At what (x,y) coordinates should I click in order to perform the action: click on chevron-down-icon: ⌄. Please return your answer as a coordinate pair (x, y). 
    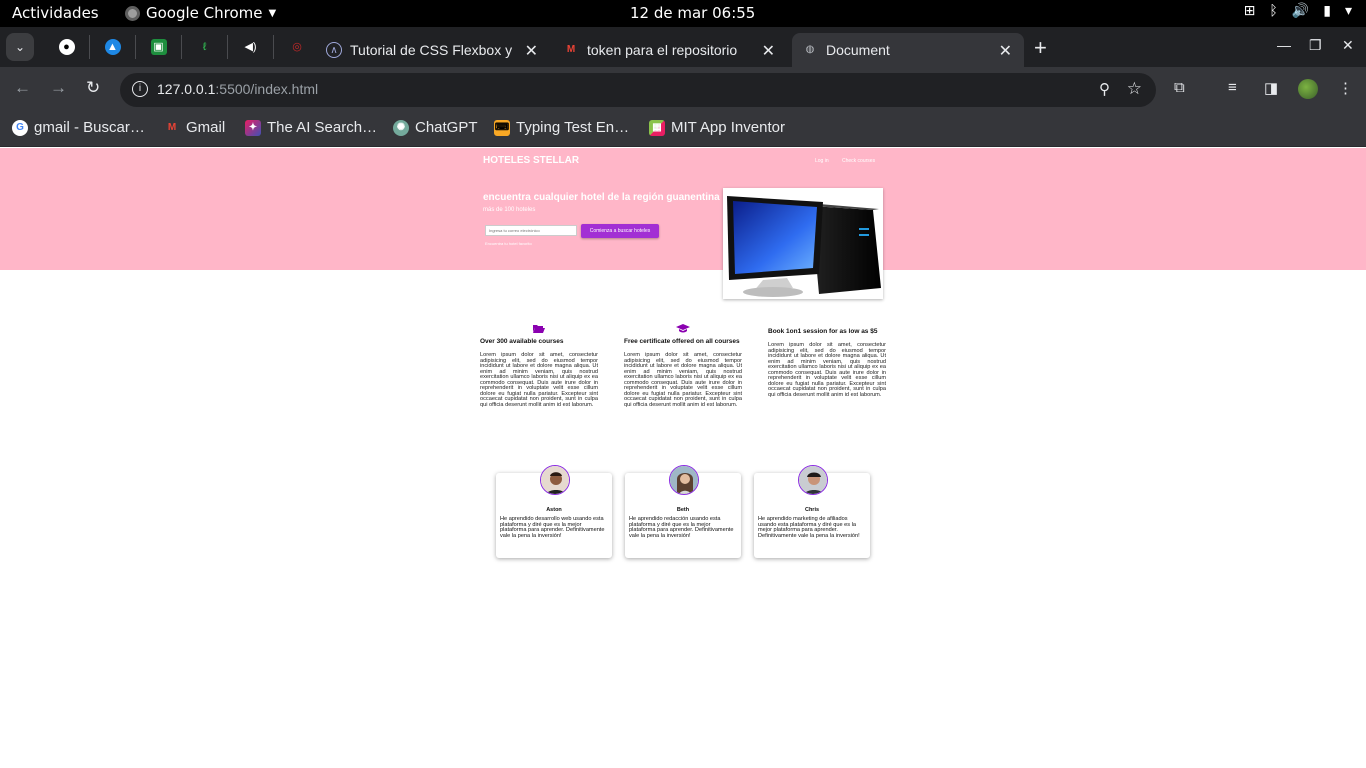
    Looking at the image, I should click on (20, 47).